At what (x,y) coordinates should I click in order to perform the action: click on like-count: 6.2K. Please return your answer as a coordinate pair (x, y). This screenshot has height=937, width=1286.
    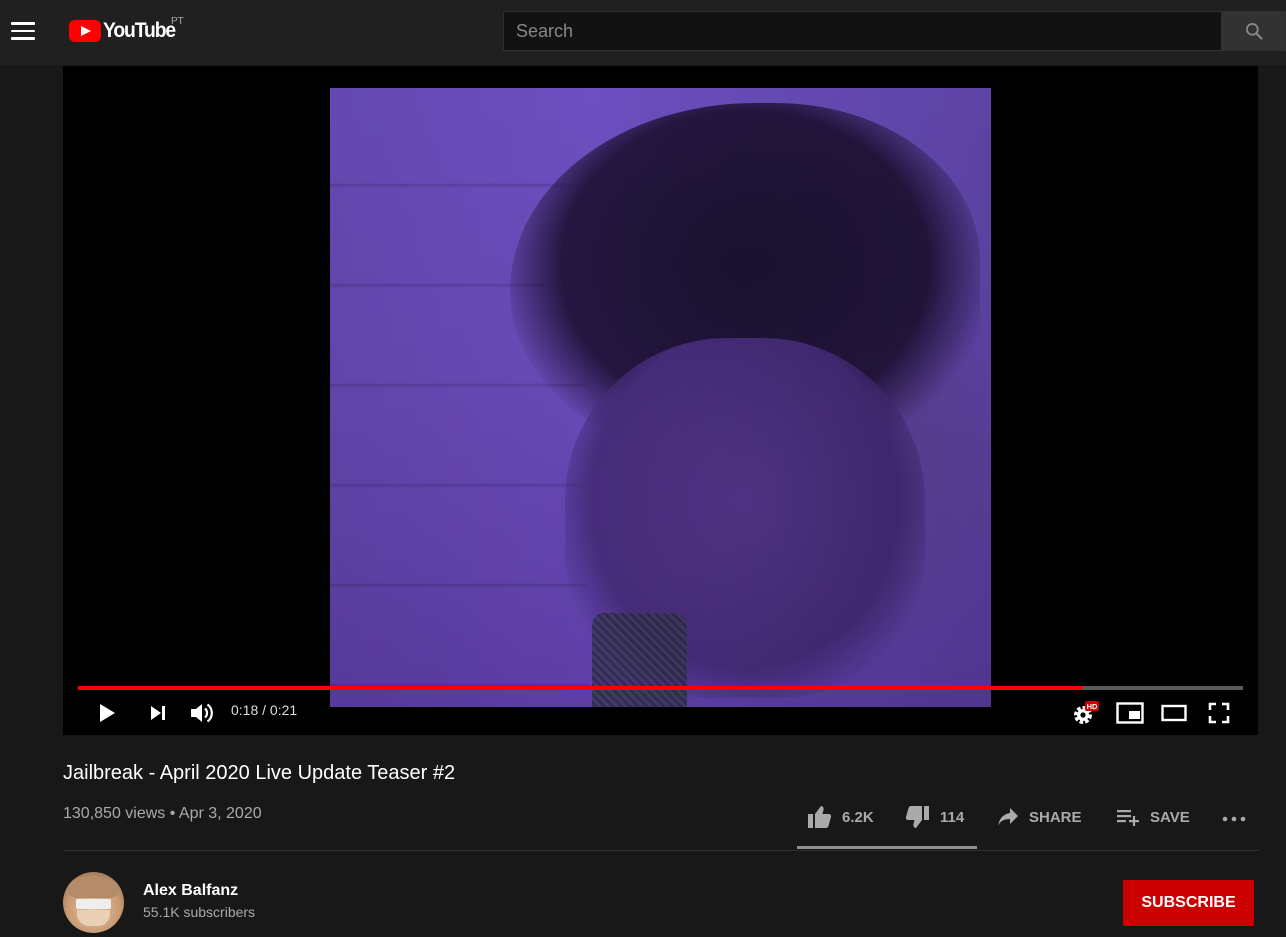
    Looking at the image, I should click on (858, 817).